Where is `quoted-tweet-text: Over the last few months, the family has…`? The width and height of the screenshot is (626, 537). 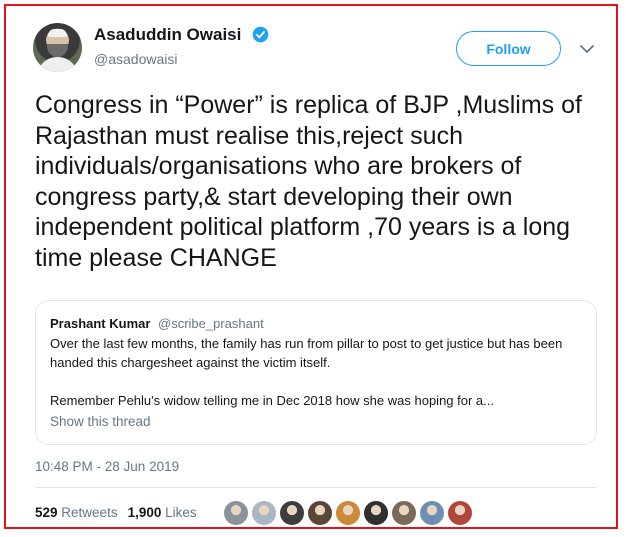 quoted-tweet-text: Over the last few months, the family has… is located at coordinates (315, 372).